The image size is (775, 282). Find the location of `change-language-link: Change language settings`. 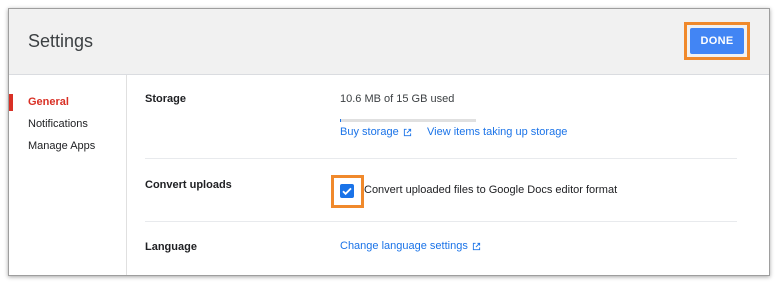

change-language-link: Change language settings is located at coordinates (410, 246).